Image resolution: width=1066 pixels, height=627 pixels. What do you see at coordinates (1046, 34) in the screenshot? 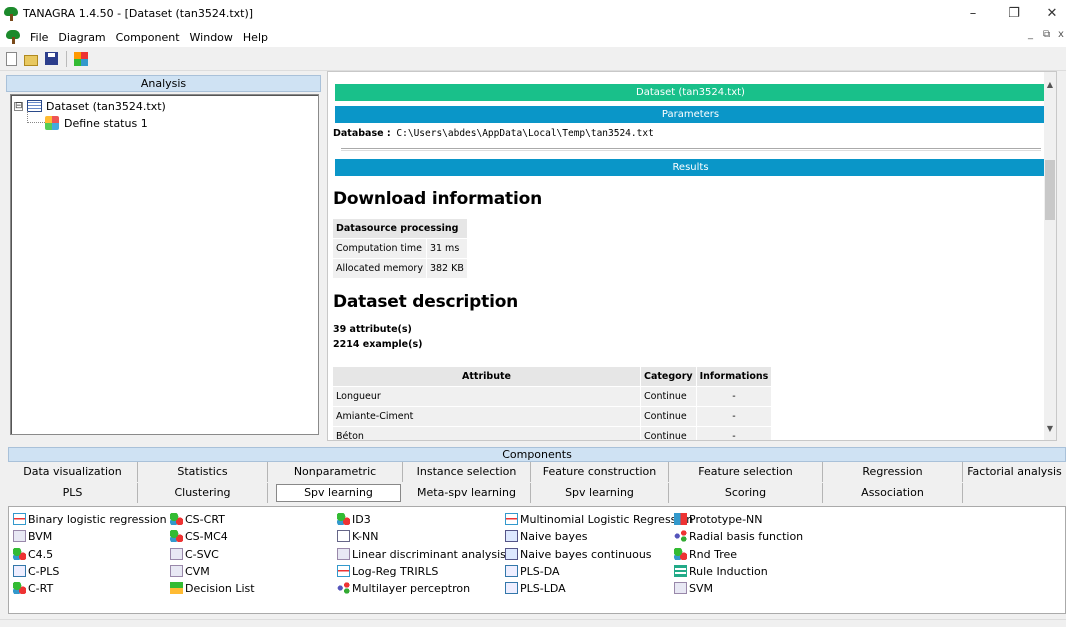
I see `mdi-restore-button: ⧉` at bounding box center [1046, 34].